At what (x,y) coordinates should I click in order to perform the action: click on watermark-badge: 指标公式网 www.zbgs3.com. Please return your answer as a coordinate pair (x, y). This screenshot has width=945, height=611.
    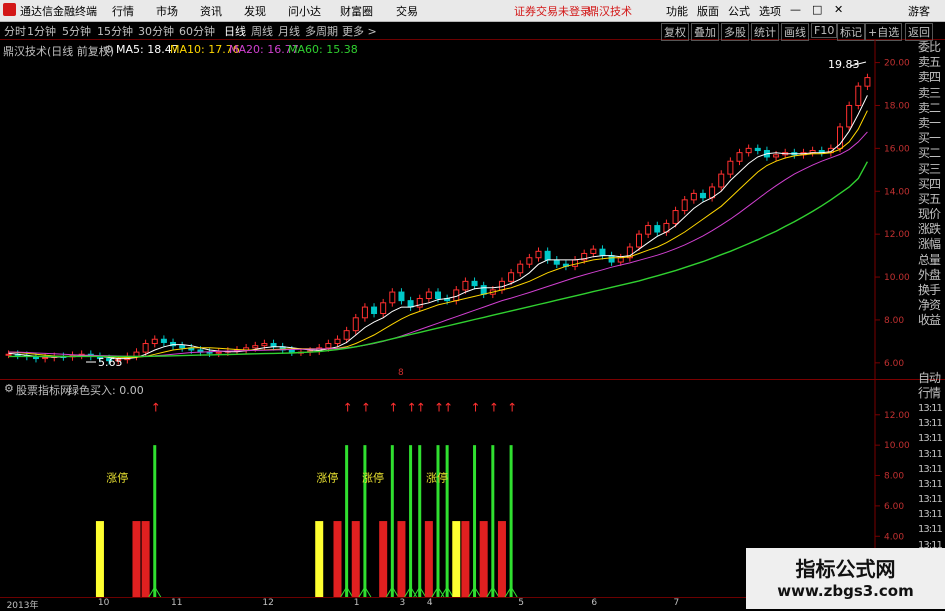
    Looking at the image, I should click on (845, 578).